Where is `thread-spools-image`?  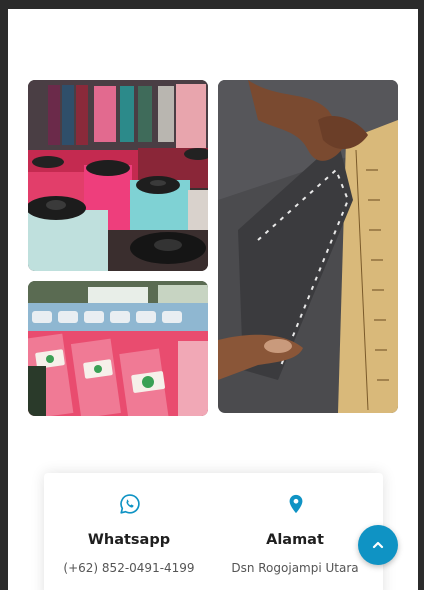 thread-spools-image is located at coordinates (118, 175).